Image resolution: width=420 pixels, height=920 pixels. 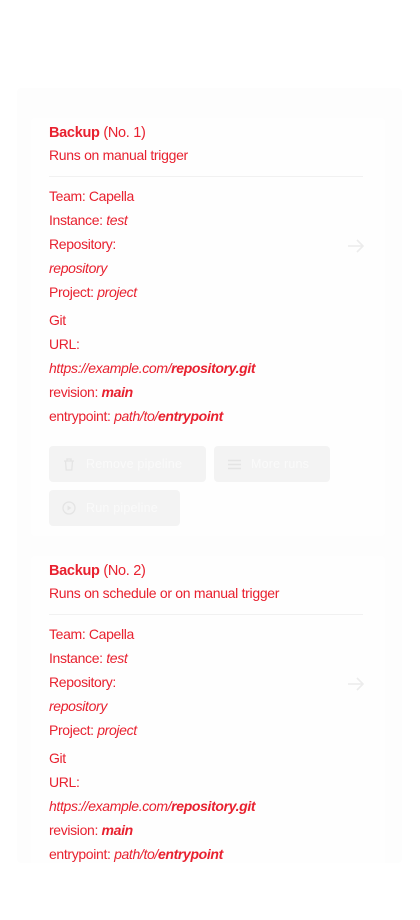 What do you see at coordinates (234, 464) in the screenshot?
I see `list-icon` at bounding box center [234, 464].